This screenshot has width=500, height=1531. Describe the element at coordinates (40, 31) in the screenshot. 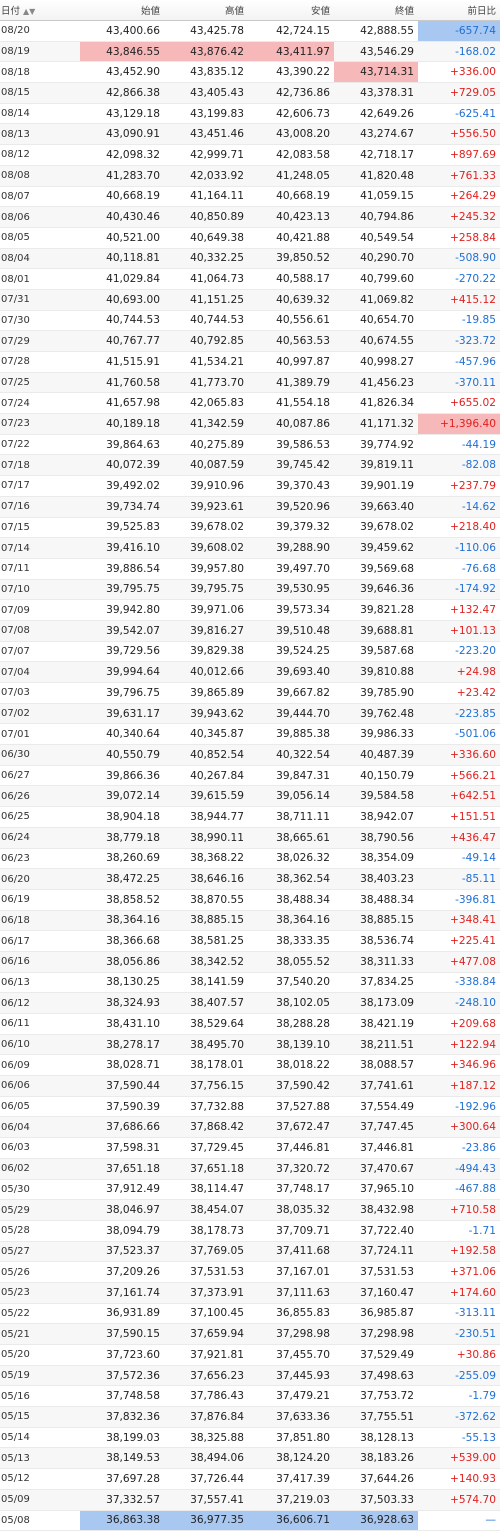

I see `date-cell: 08/20` at that location.